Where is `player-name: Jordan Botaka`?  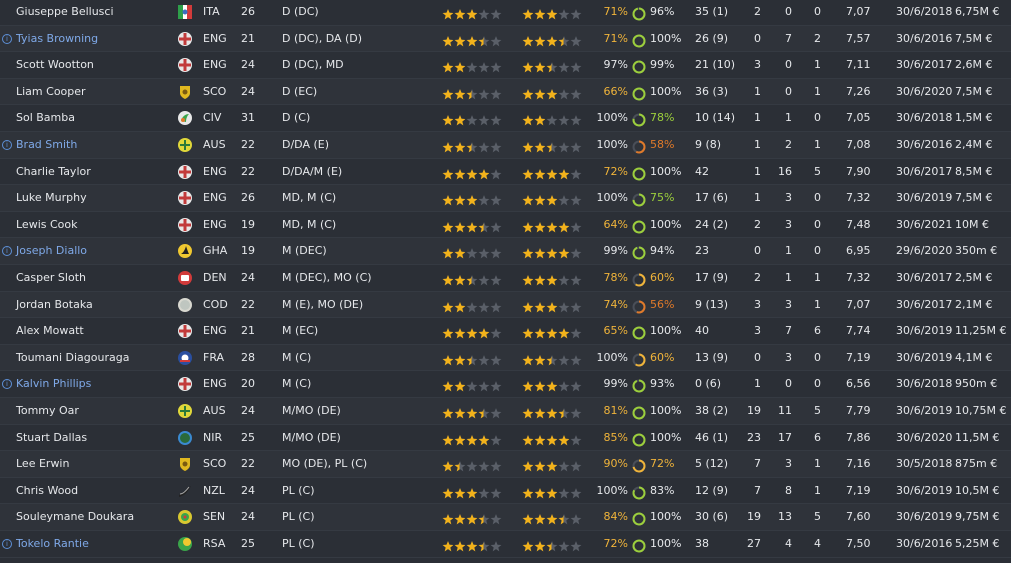
player-name: Jordan Botaka is located at coordinates (96, 305).